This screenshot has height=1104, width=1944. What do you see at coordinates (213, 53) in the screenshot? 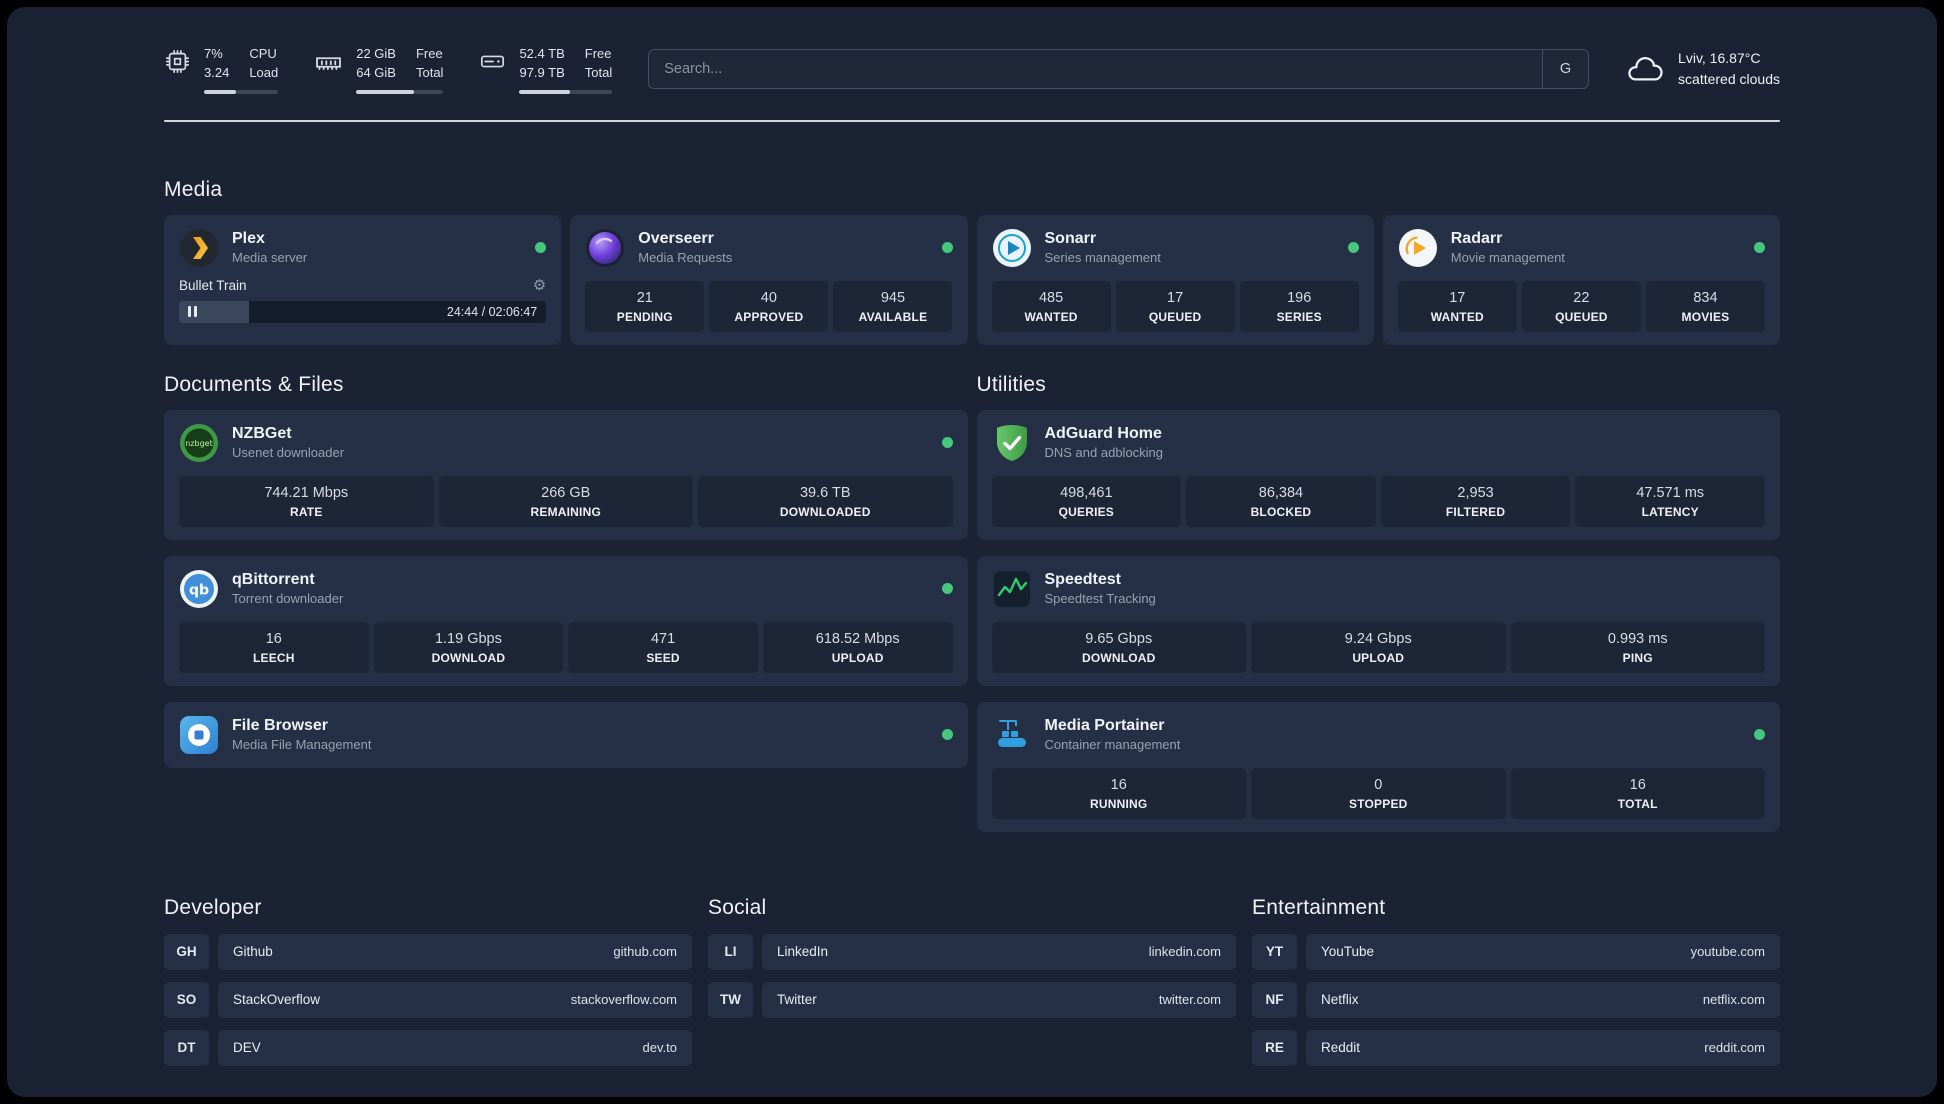
I see `cpu-percent: 7%` at bounding box center [213, 53].